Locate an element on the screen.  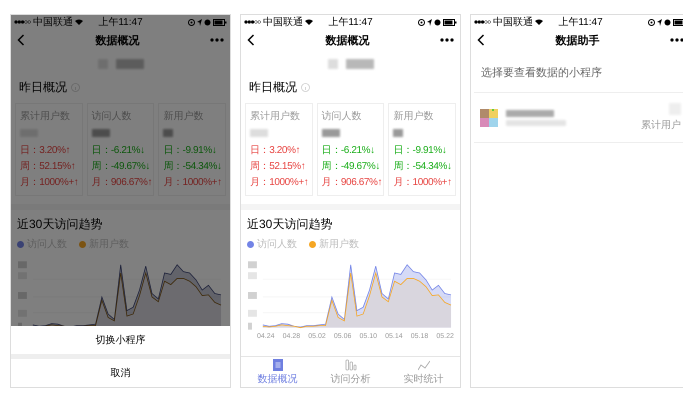
list-icon is located at coordinates (278, 364).